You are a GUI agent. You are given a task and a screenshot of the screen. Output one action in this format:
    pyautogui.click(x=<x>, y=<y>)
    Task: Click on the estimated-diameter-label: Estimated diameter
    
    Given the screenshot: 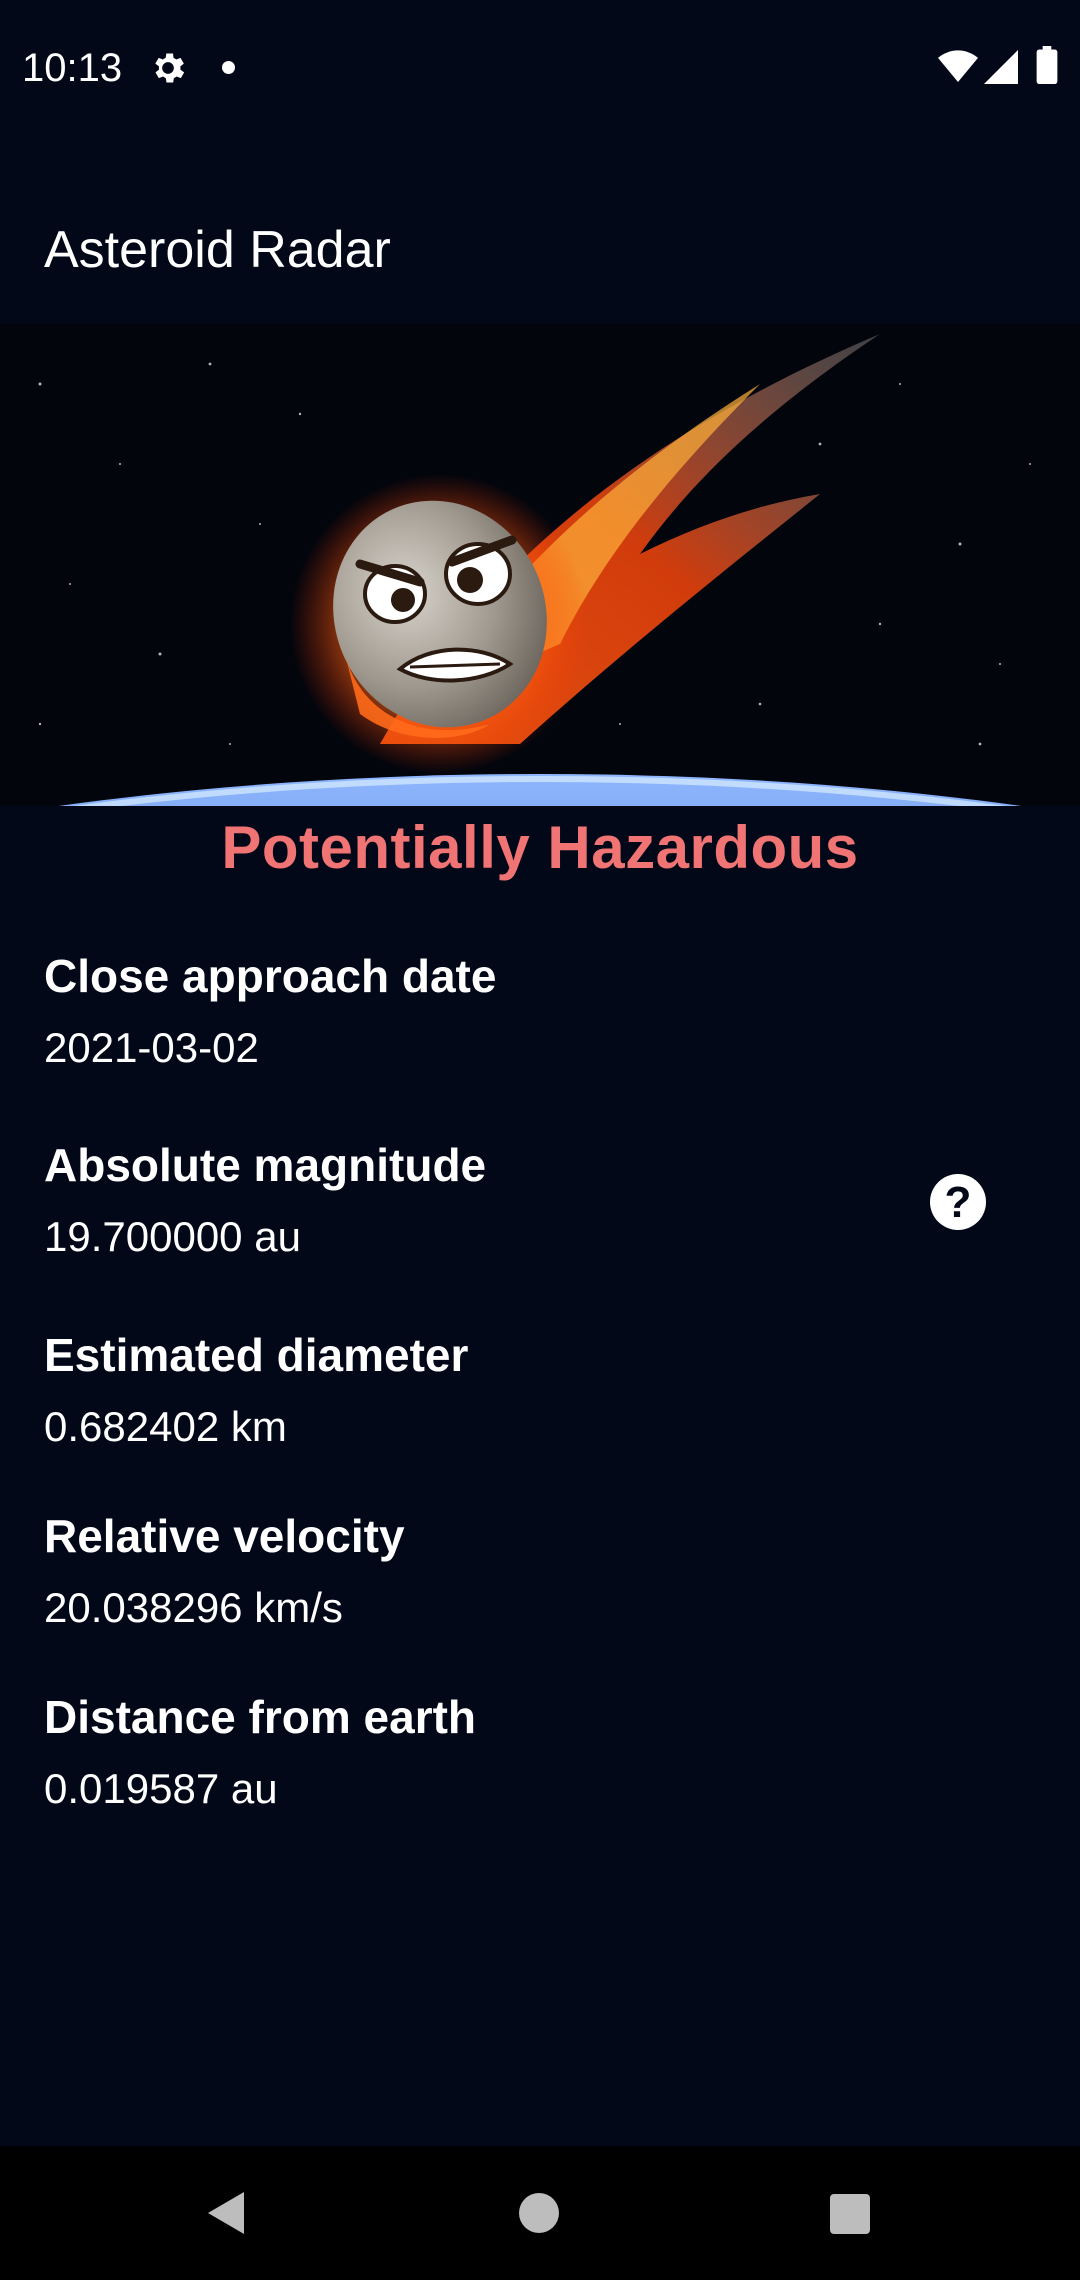 What is the action you would take?
    pyautogui.click(x=256, y=1355)
    